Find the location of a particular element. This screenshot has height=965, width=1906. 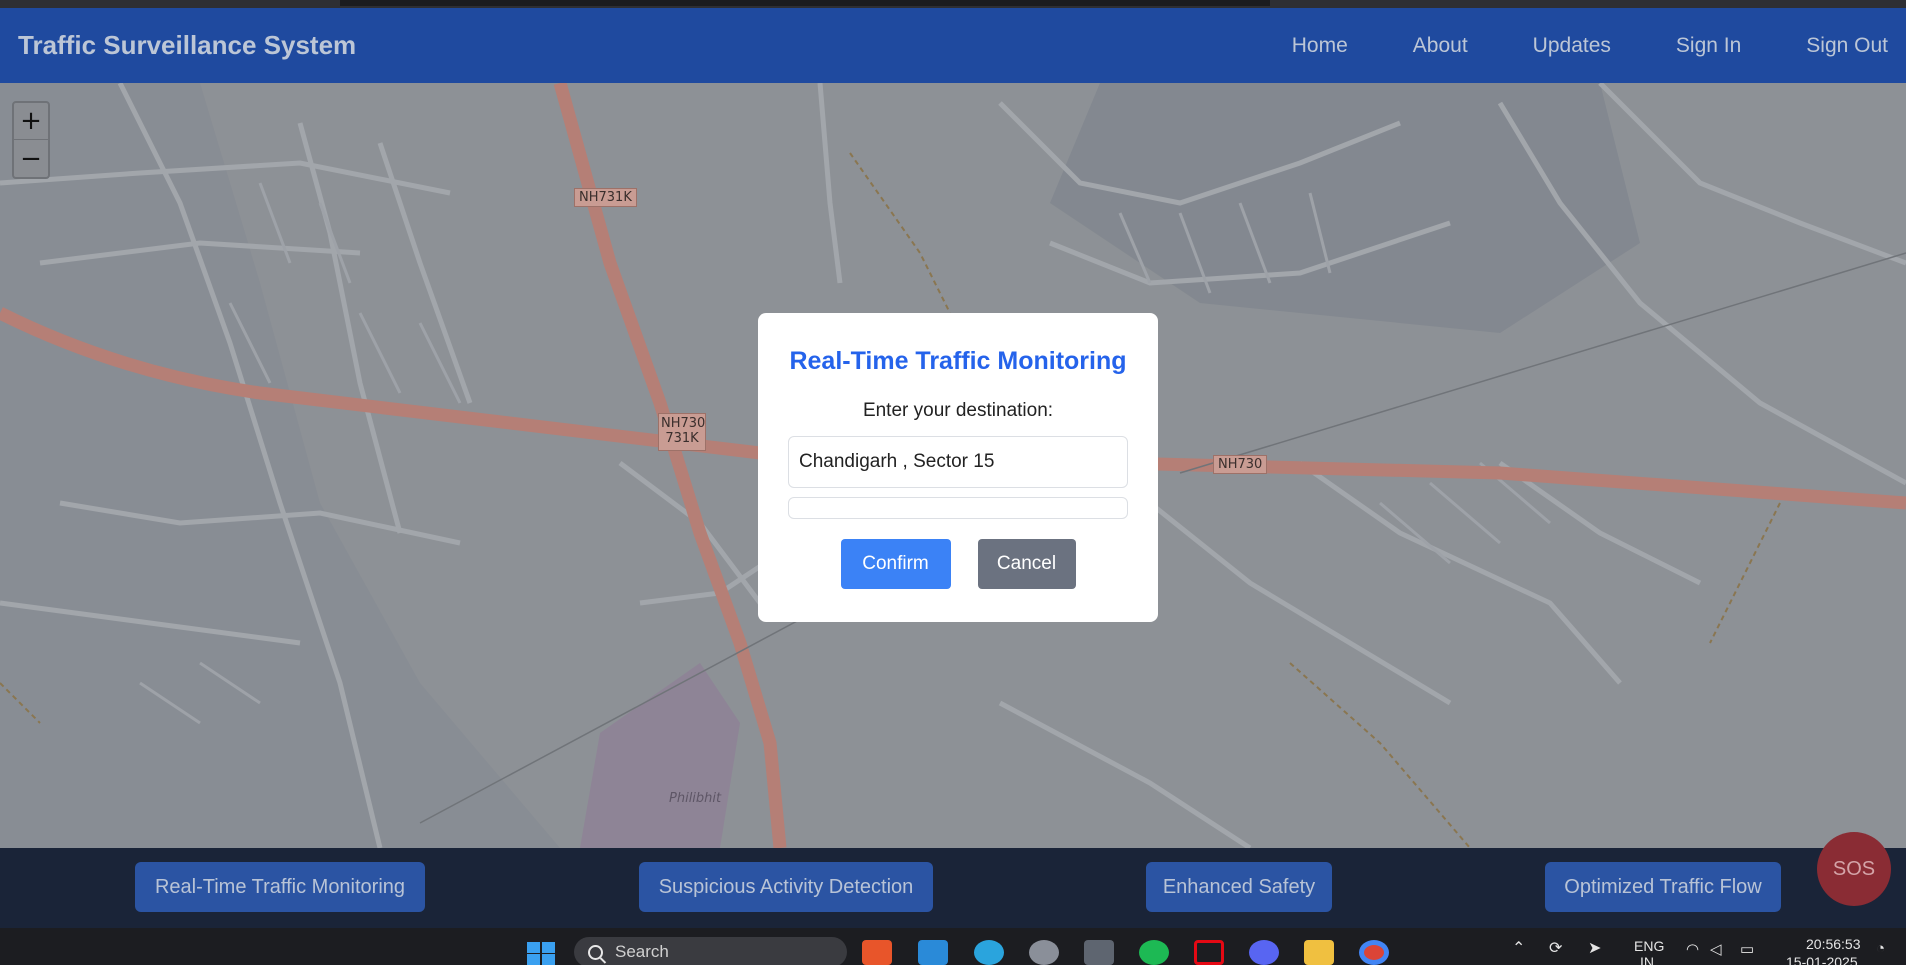

brave-icon is located at coordinates (877, 952).